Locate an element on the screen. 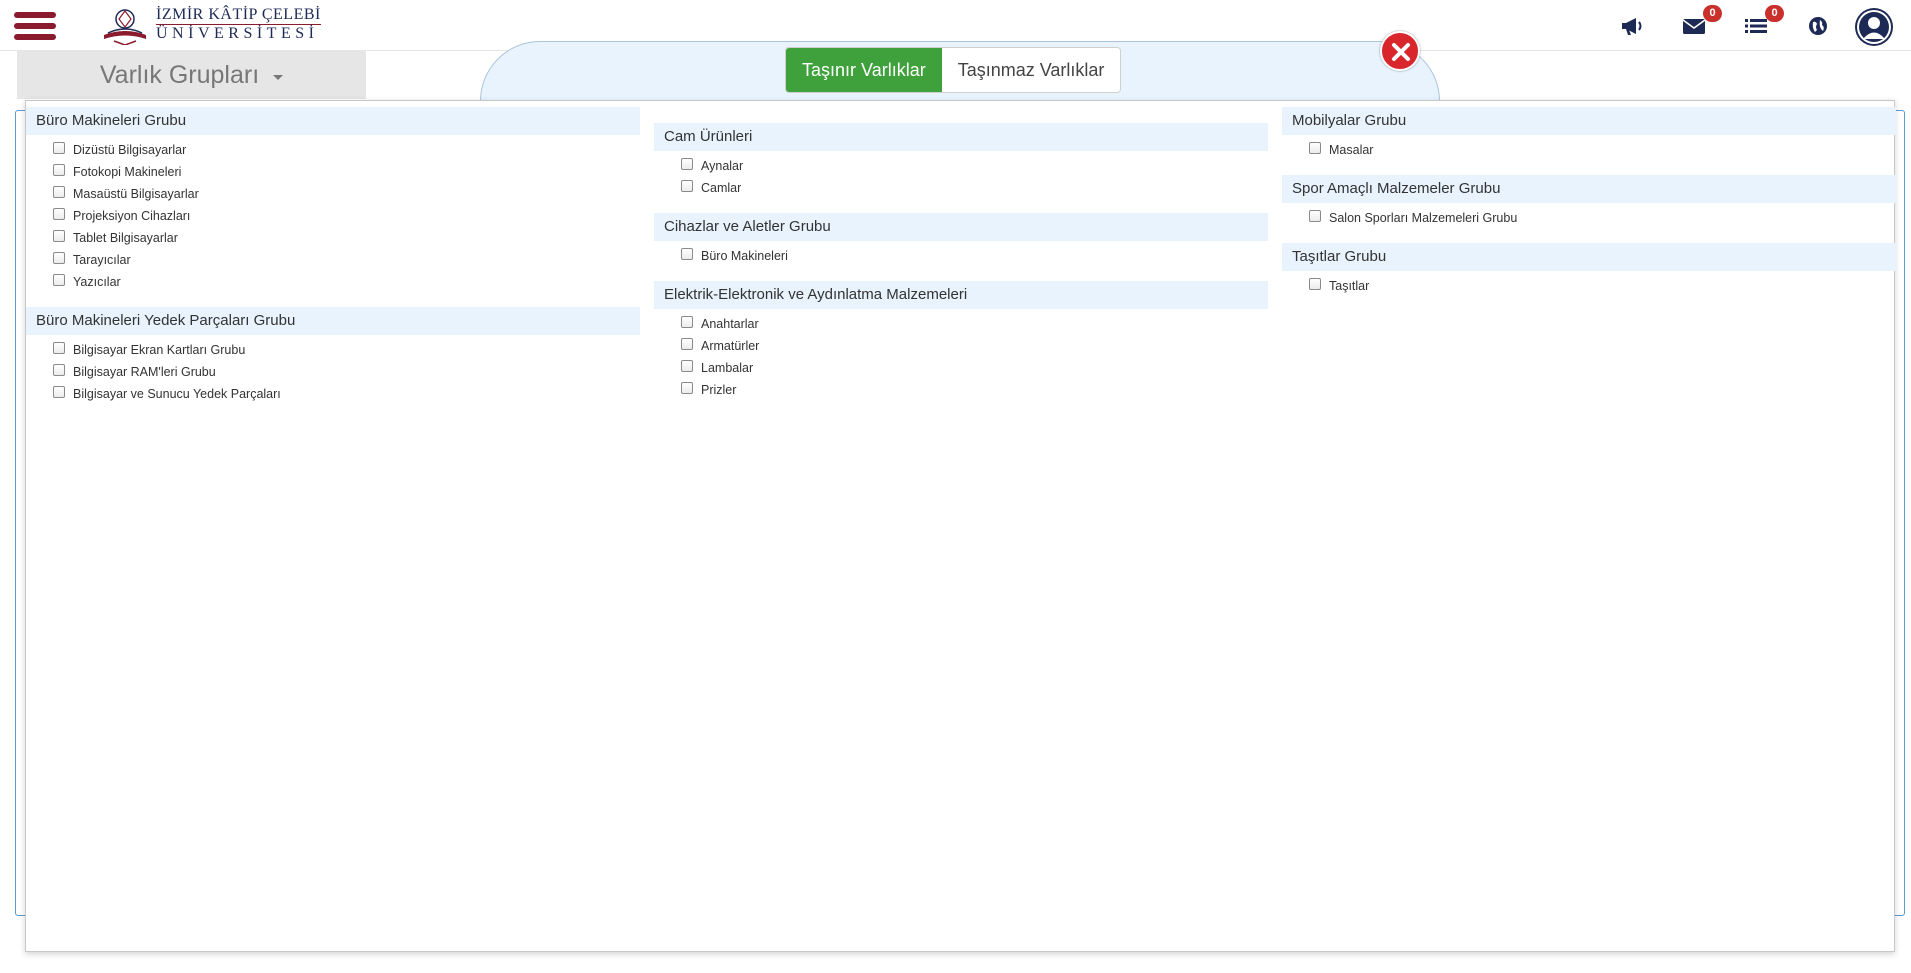  asset-item: Aynalar is located at coordinates (961, 166).